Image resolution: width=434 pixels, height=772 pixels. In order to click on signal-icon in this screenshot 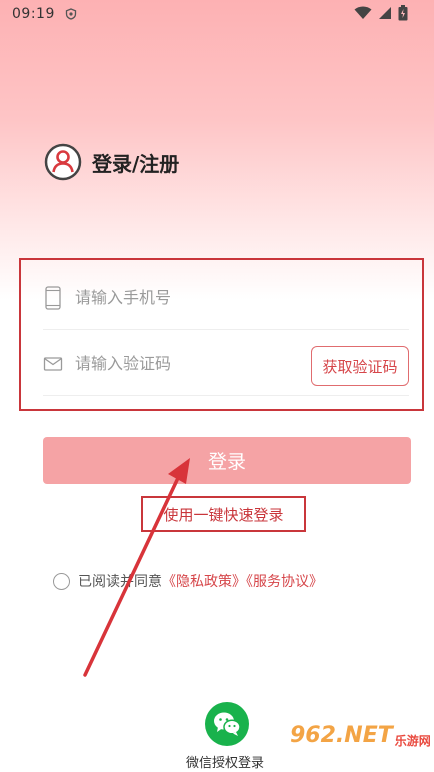, I will do `click(385, 13)`.